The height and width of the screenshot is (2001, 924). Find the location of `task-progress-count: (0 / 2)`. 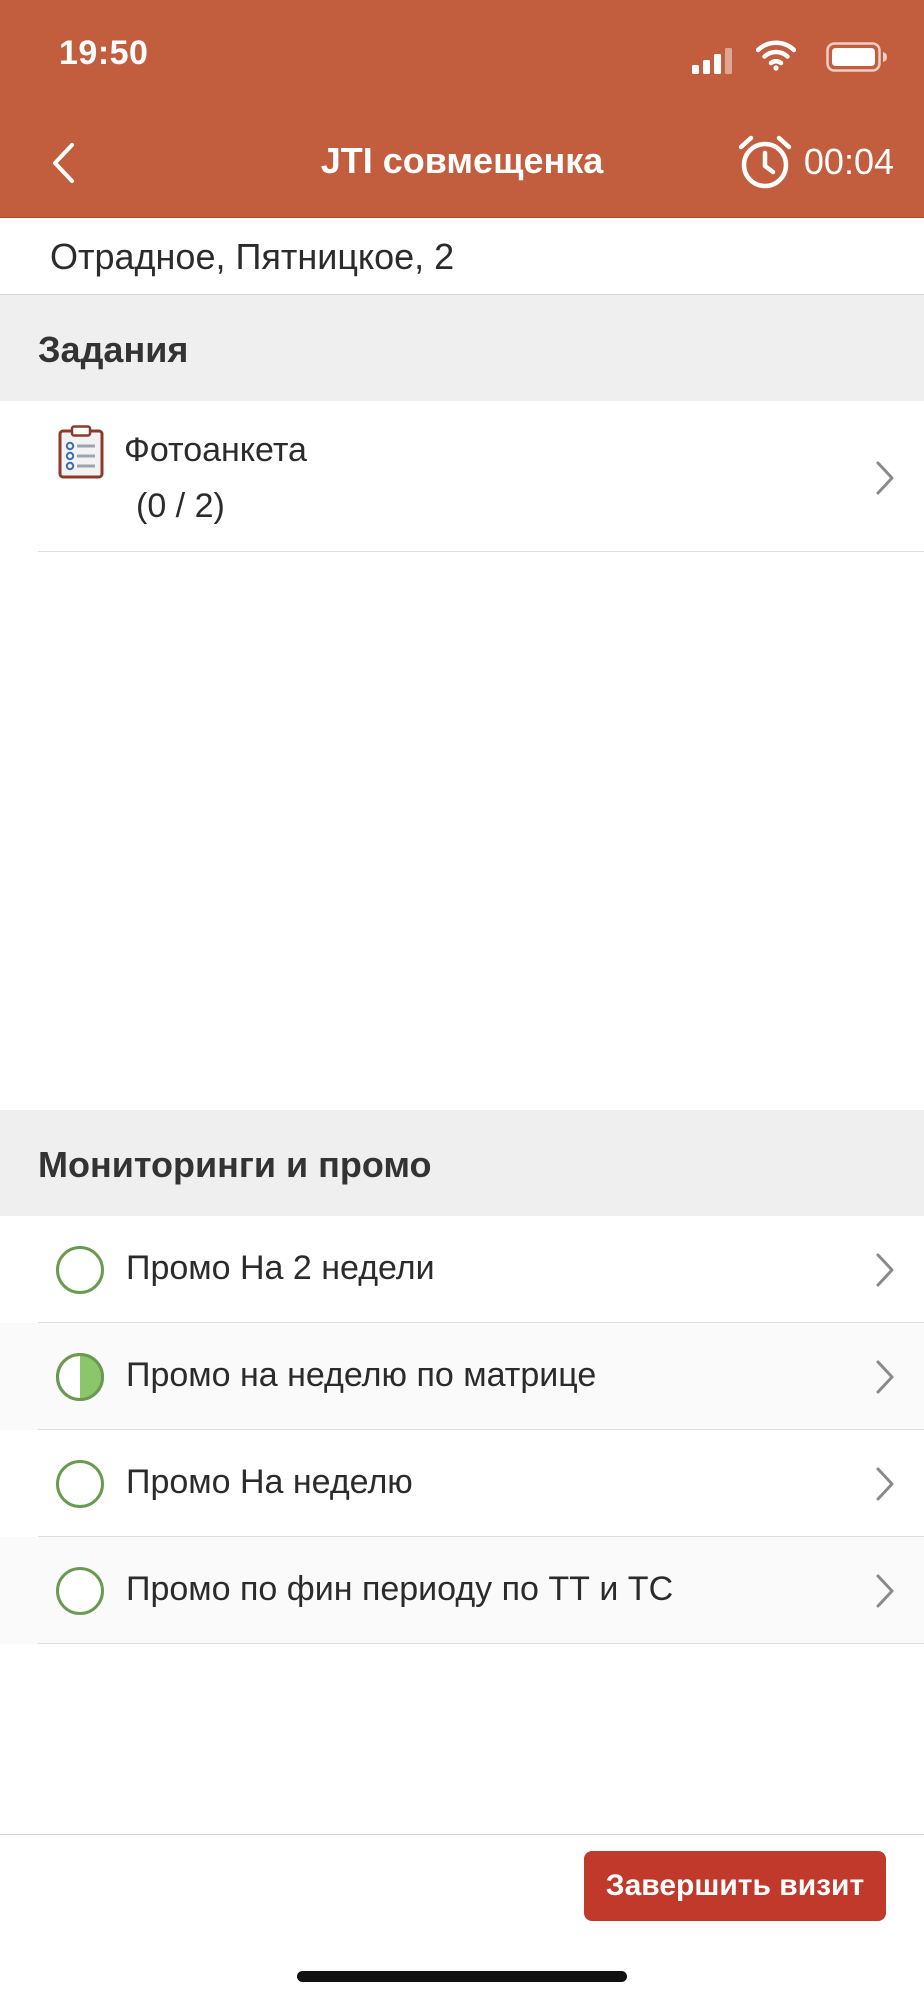

task-progress-count: (0 / 2) is located at coordinates (180, 506).